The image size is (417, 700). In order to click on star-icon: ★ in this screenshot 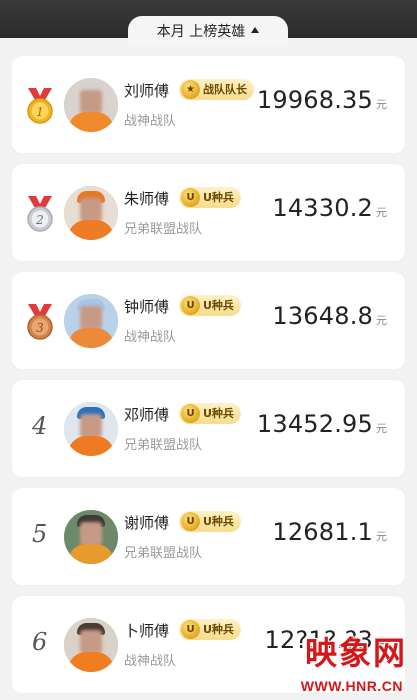, I will do `click(190, 89)`.